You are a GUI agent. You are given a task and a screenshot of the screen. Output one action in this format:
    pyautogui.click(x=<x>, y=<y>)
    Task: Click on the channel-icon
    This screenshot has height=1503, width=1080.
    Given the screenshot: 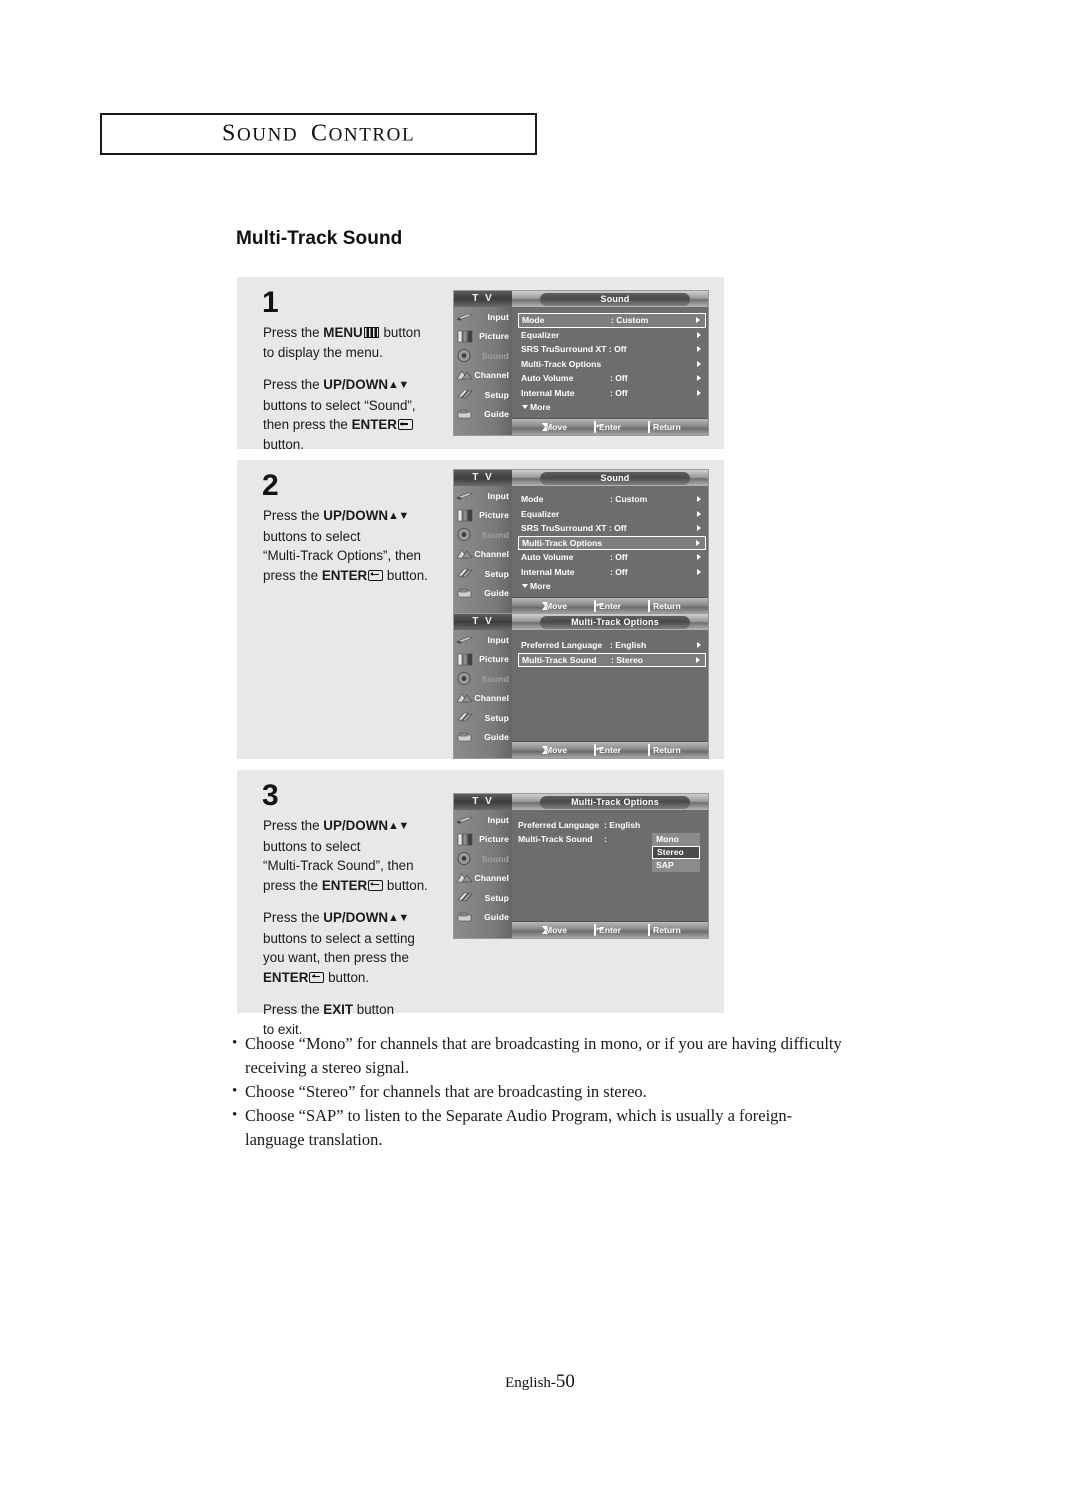 What is the action you would take?
    pyautogui.click(x=465, y=375)
    